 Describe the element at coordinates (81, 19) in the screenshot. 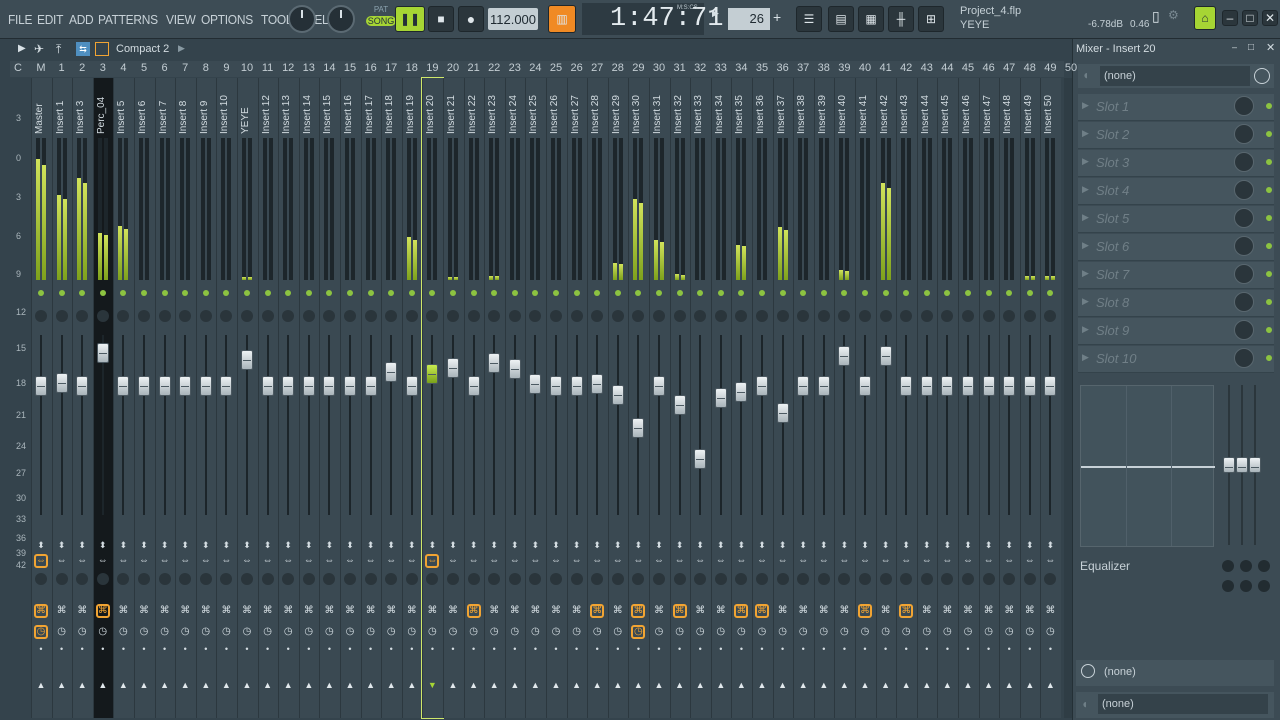

I see `menu-item-add: ADD` at that location.